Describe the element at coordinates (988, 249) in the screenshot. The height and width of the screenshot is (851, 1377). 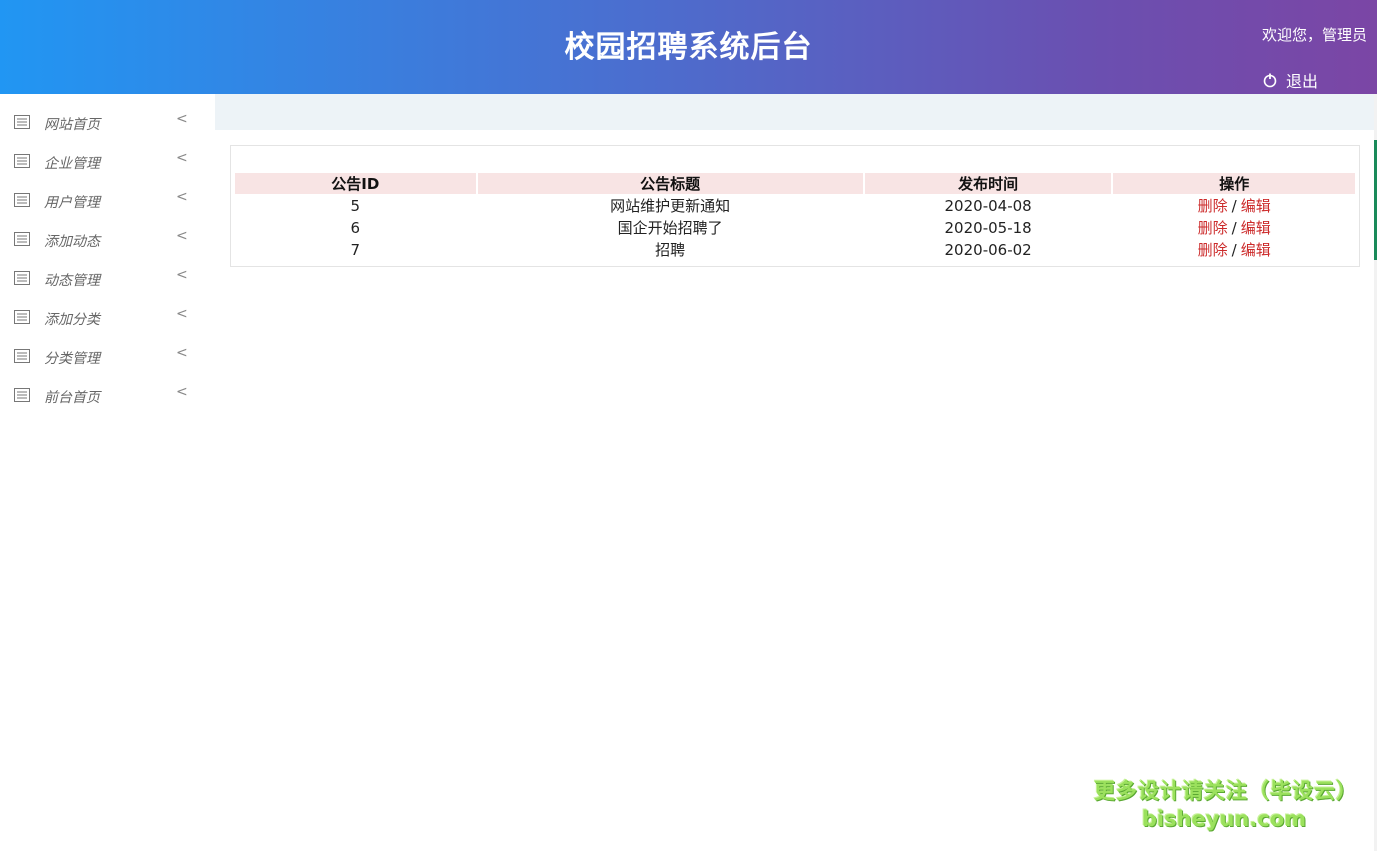
I see `cell-date: 2020-06-02` at that location.